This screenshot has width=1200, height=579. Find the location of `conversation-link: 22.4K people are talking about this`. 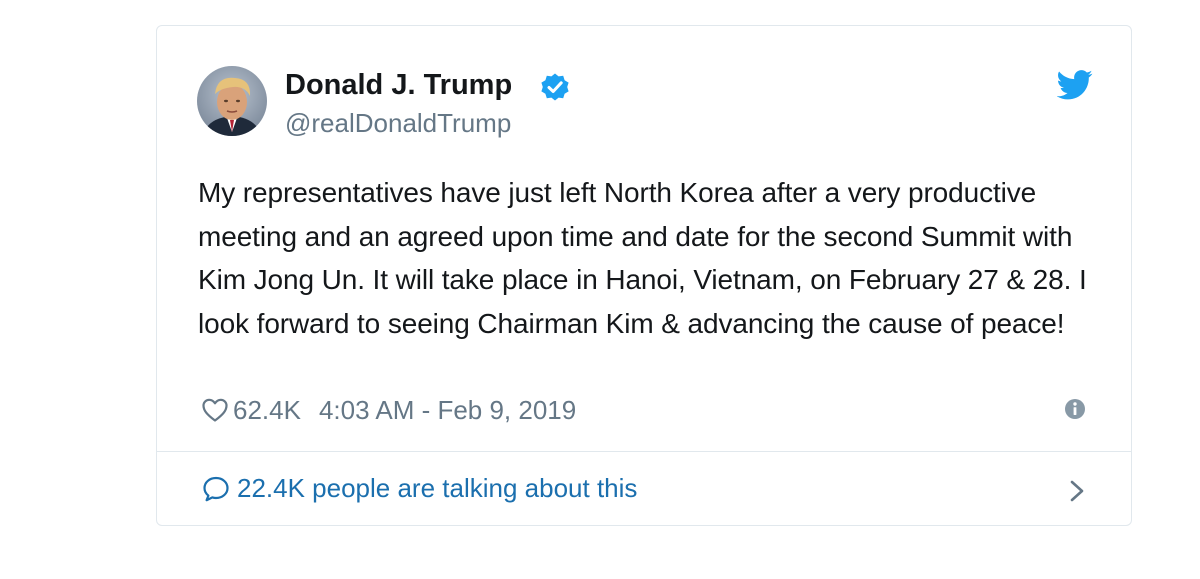

conversation-link: 22.4K people are talking about this is located at coordinates (419, 488).